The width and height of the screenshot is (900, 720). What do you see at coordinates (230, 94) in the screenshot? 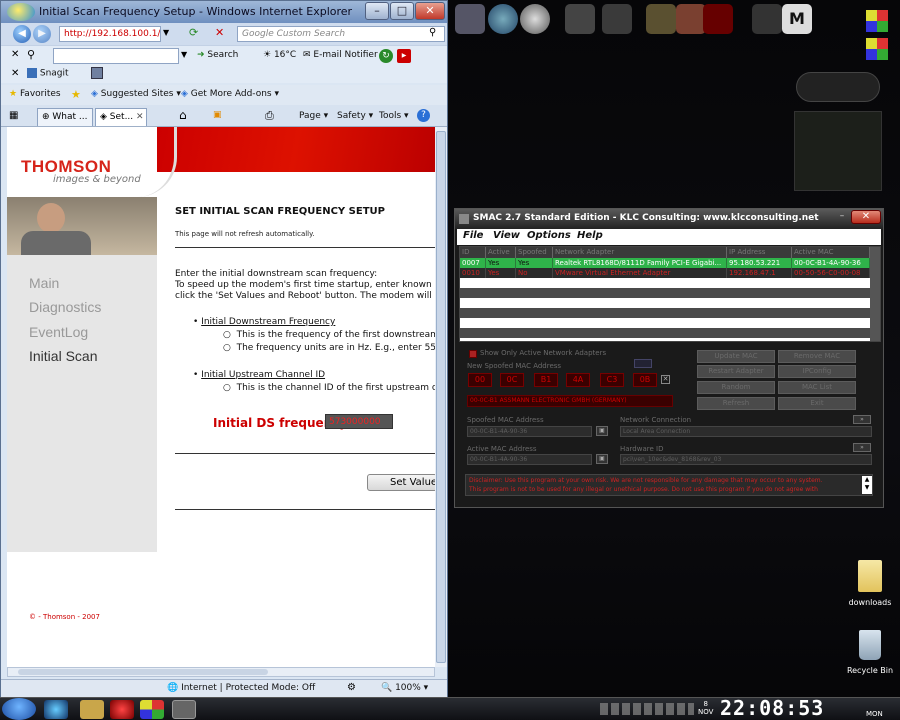
I see `get-addons-link: ◈ Get More Add-ons ▾` at bounding box center [230, 94].